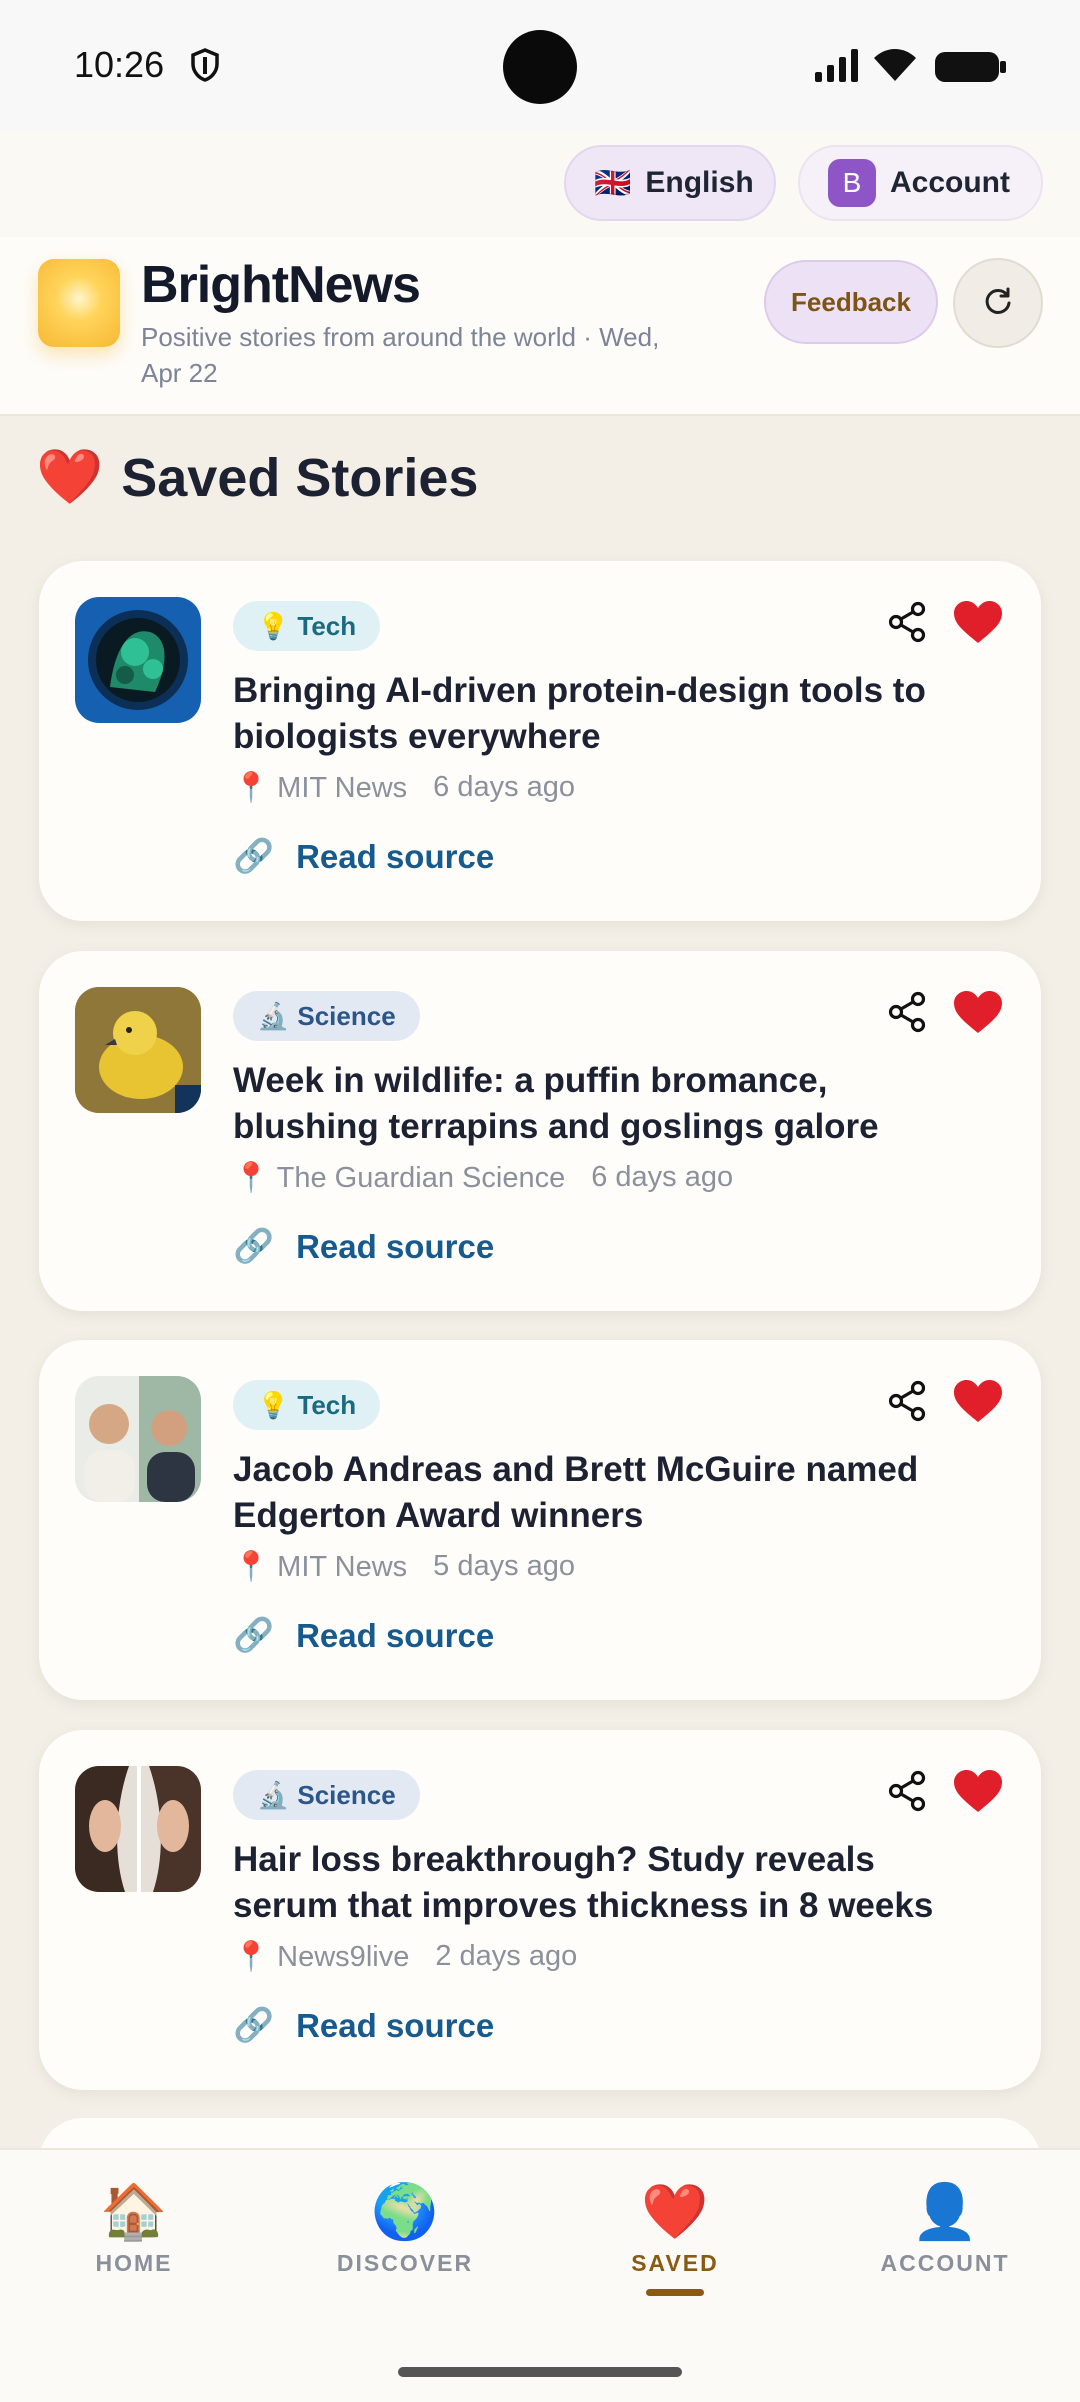  What do you see at coordinates (300, 477) in the screenshot?
I see `section-title-text: Saved Stories` at bounding box center [300, 477].